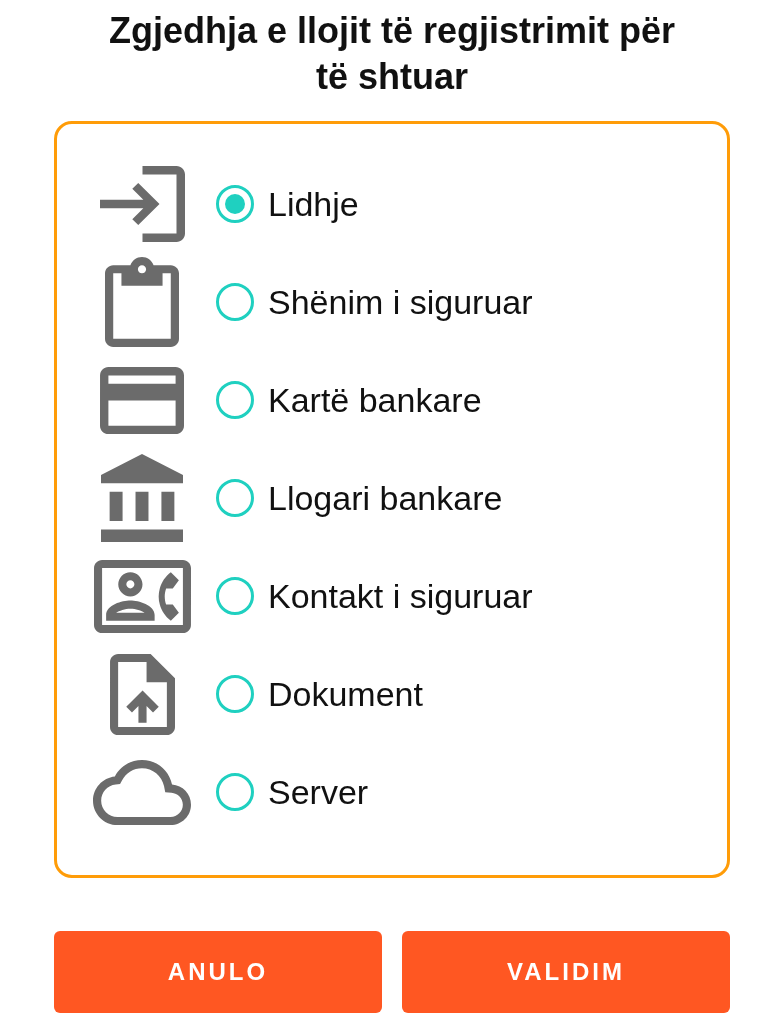 The width and height of the screenshot is (784, 1024). Describe the element at coordinates (142, 694) in the screenshot. I see `file-upload-icon` at that location.